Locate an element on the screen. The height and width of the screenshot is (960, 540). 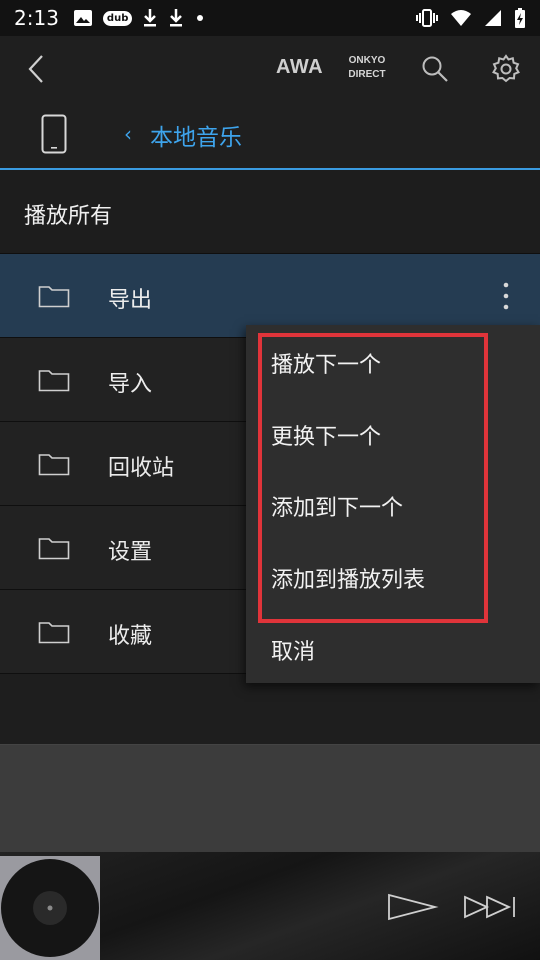
play-icon is located at coordinates (413, 907).